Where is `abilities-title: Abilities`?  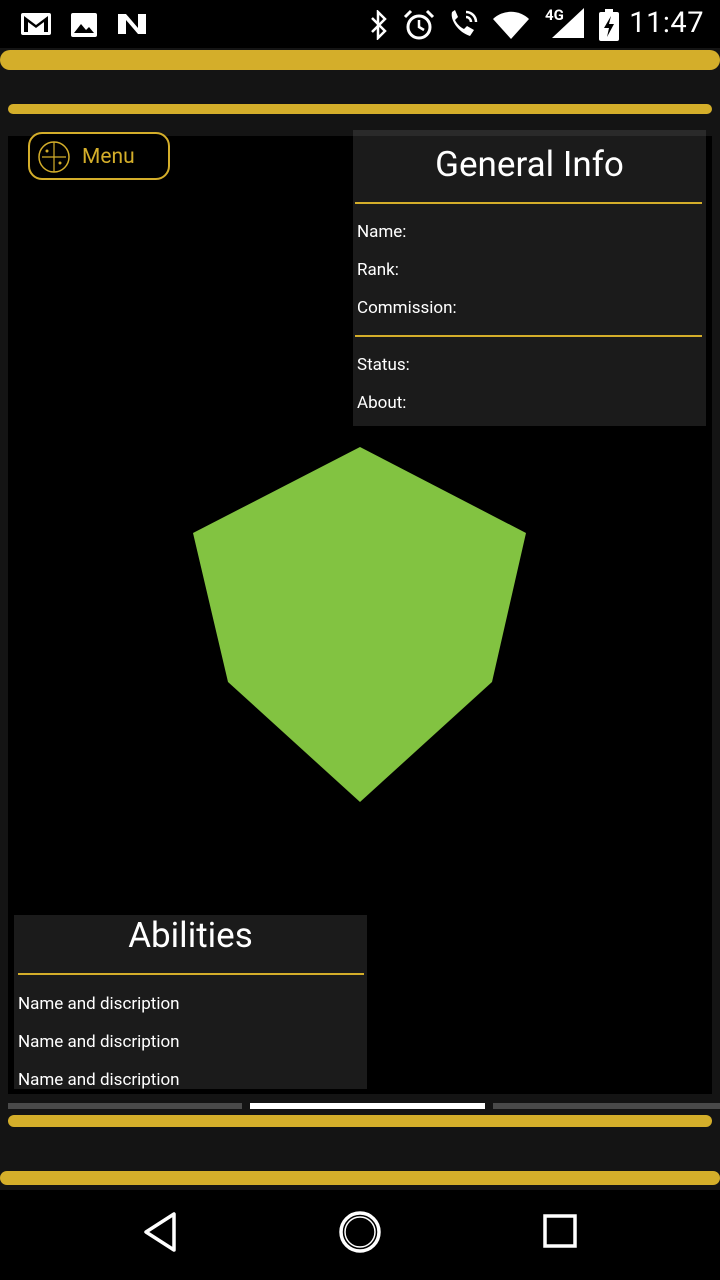 abilities-title: Abilities is located at coordinates (190, 935).